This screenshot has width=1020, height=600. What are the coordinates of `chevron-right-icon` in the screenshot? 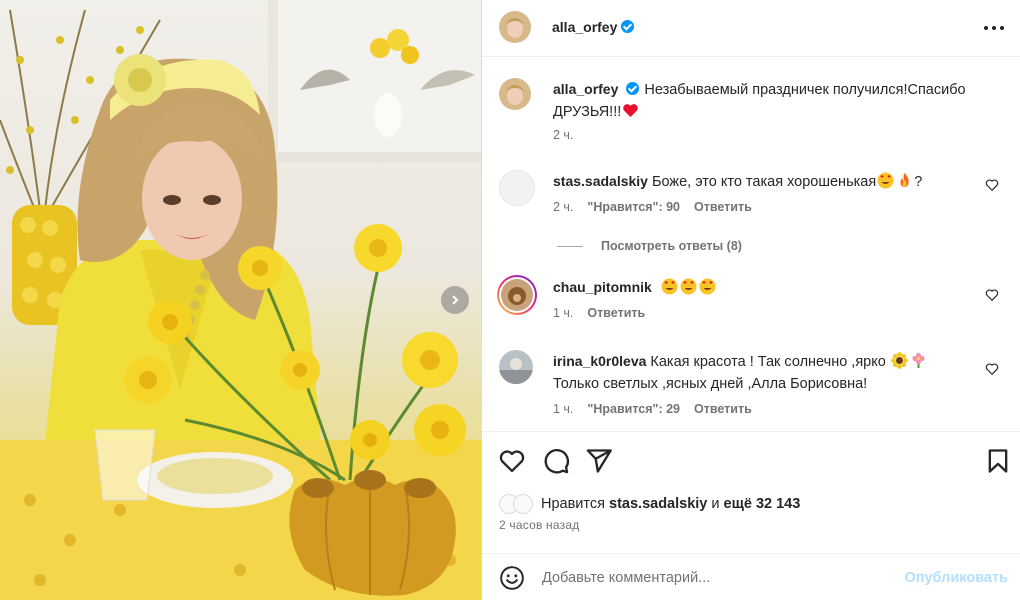 It's located at (455, 300).